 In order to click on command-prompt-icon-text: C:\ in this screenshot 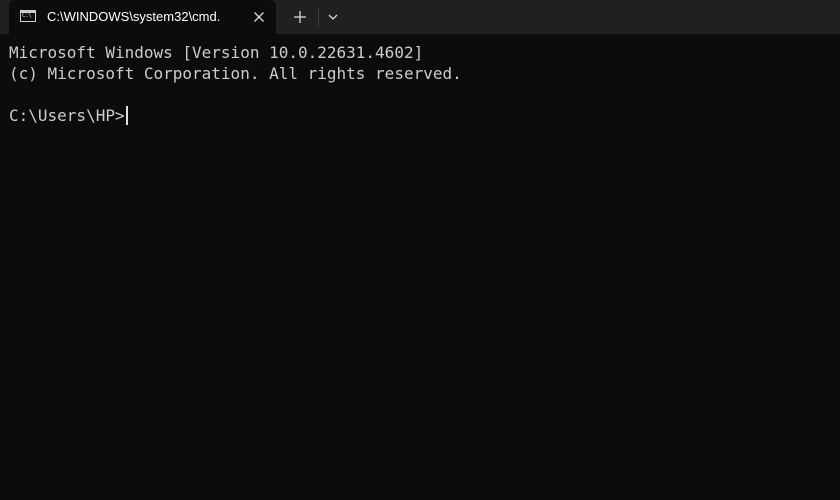, I will do `click(27, 15)`.